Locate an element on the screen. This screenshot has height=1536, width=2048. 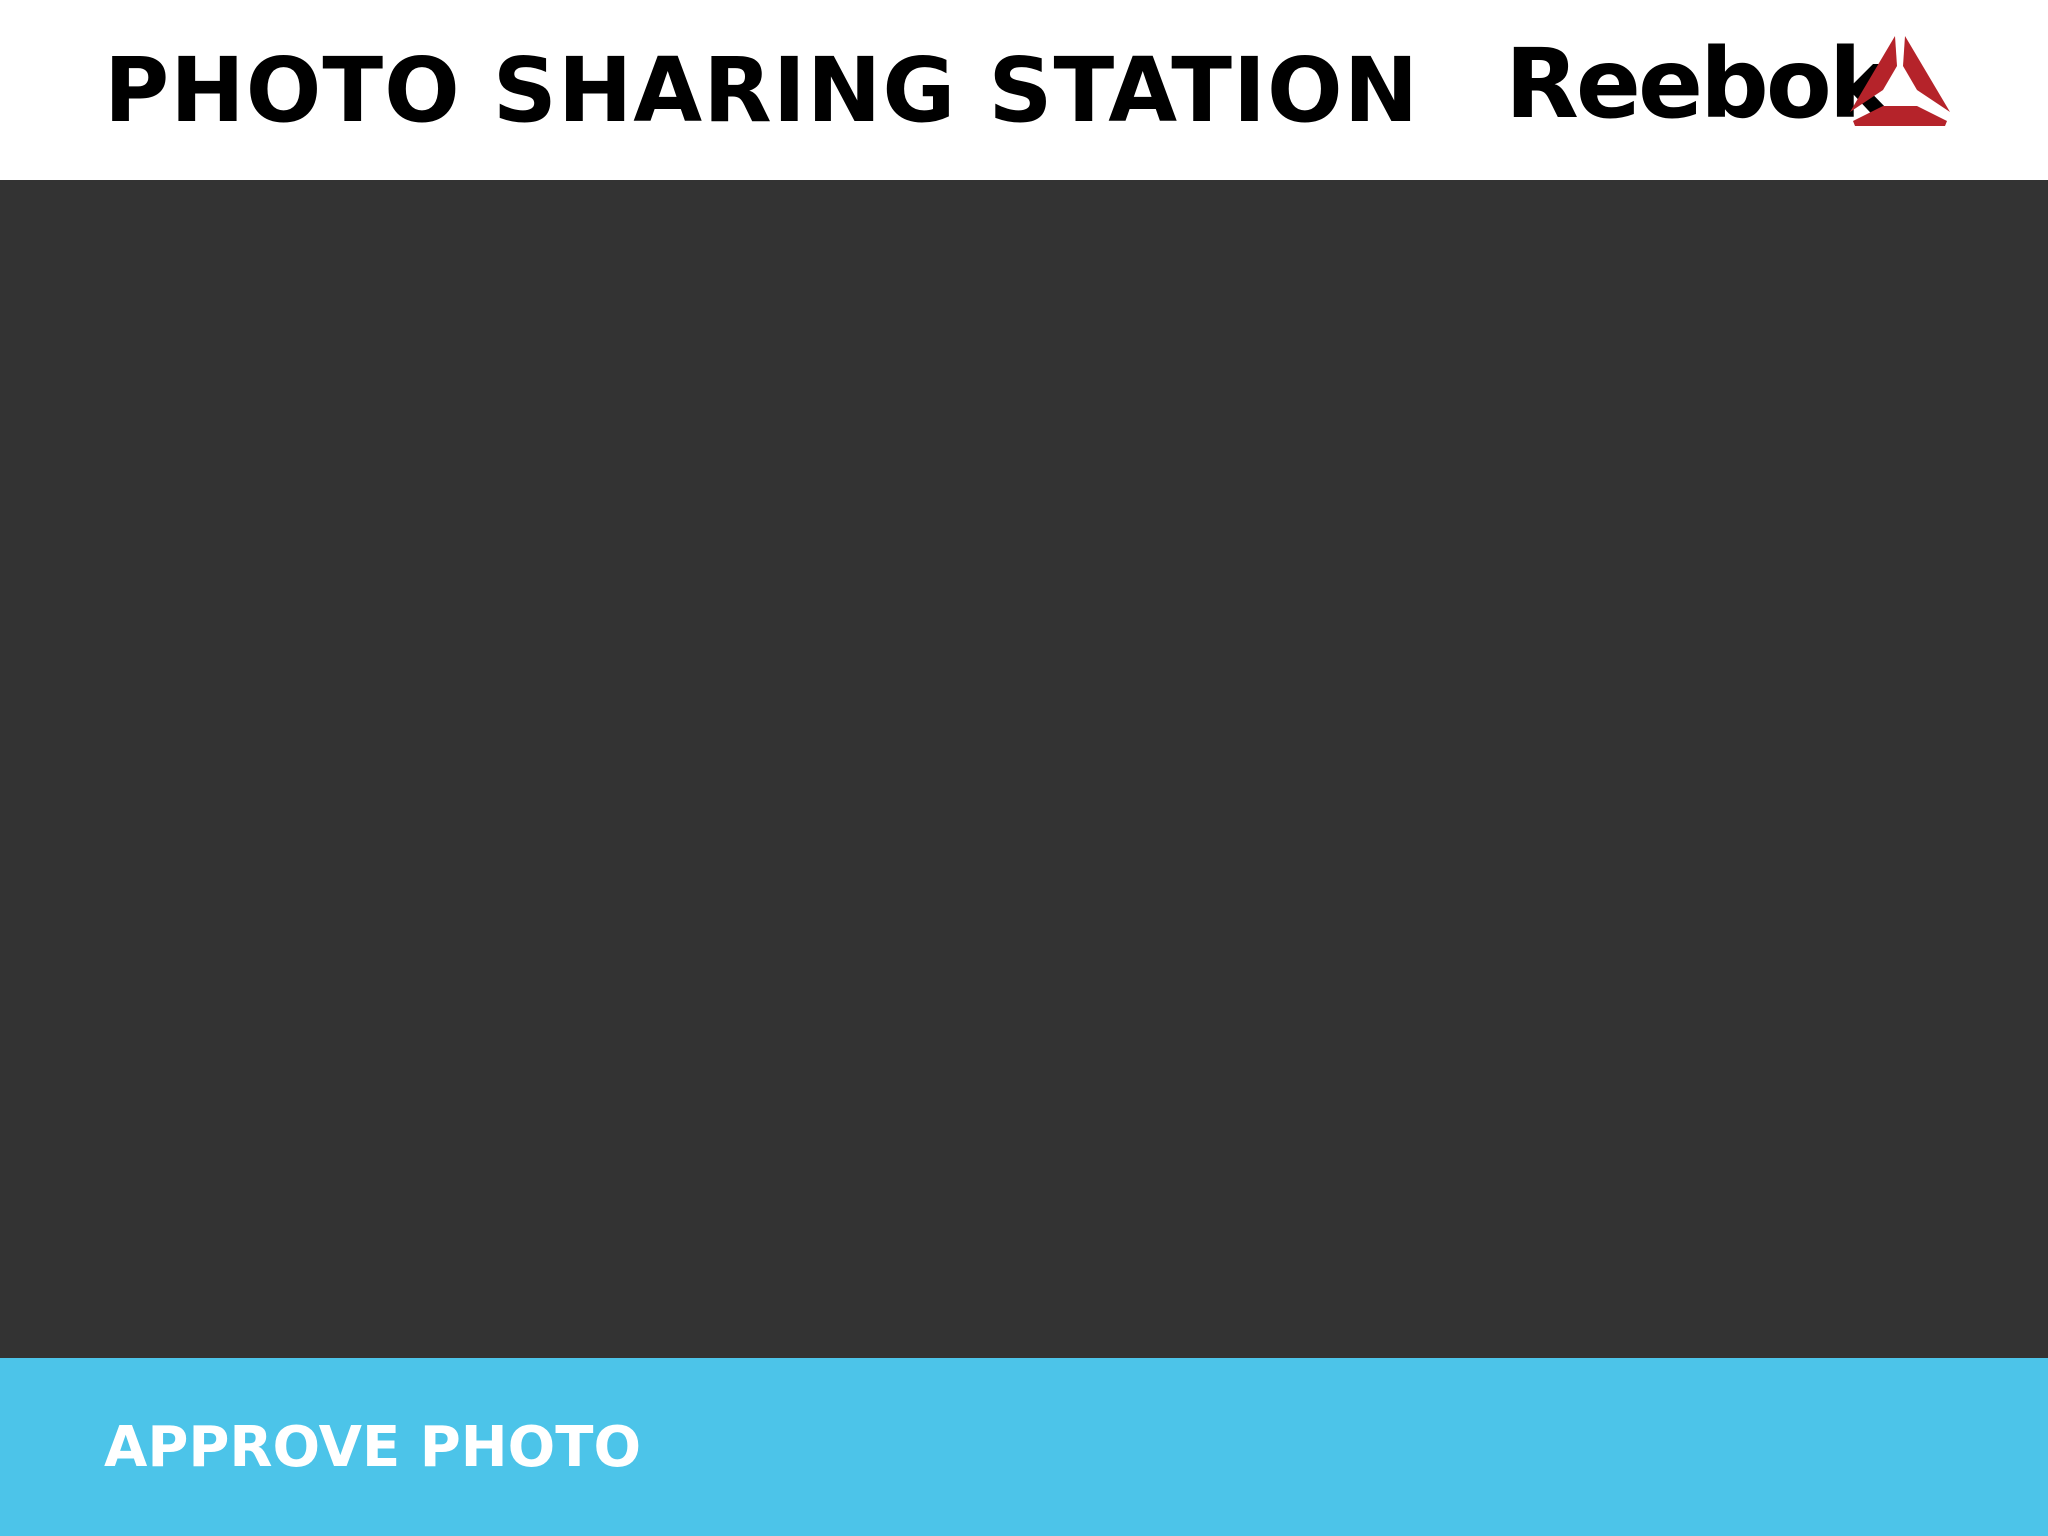
header: PHOTO SHARING STATION Reebok is located at coordinates (1024, 90).